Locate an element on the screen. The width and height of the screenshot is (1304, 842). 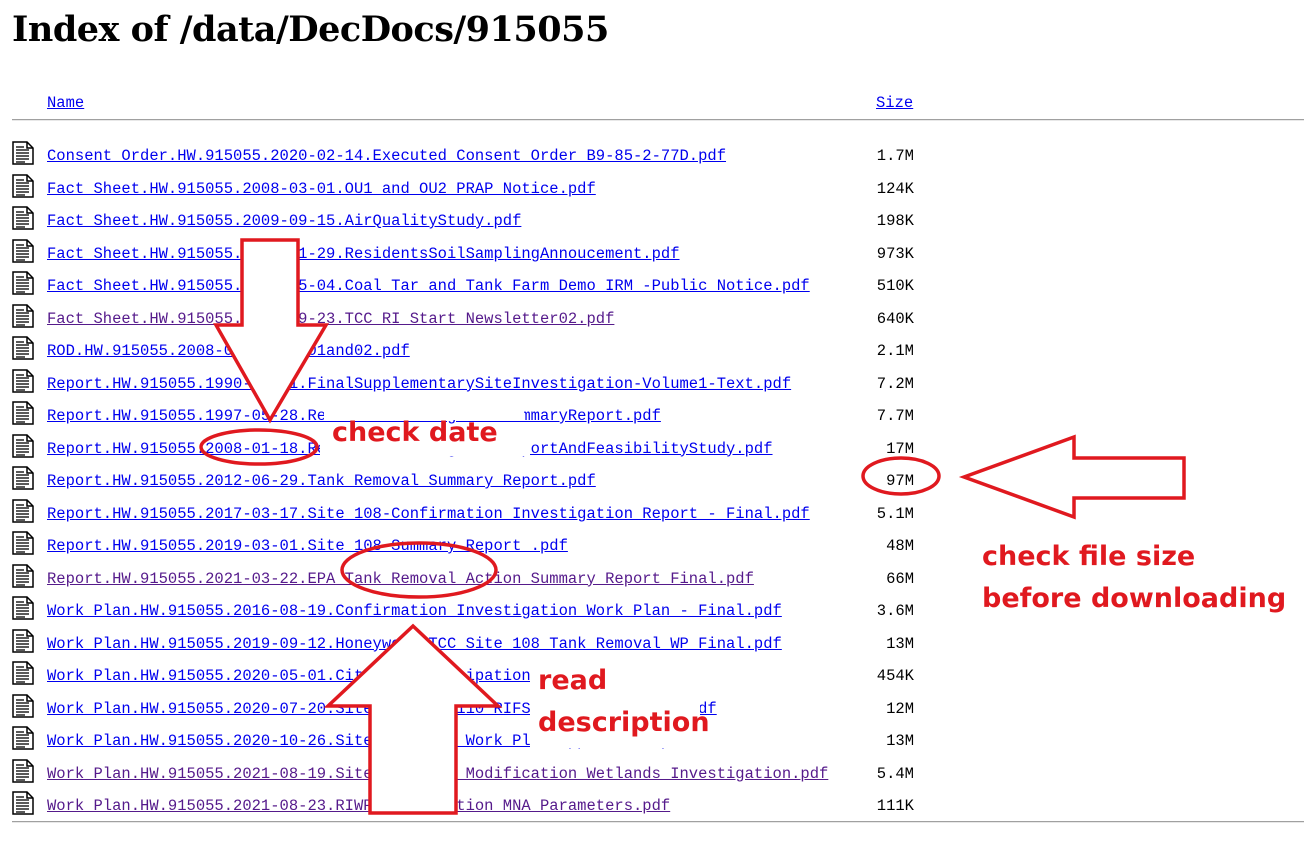
file-size: 97M is located at coordinates (900, 481).